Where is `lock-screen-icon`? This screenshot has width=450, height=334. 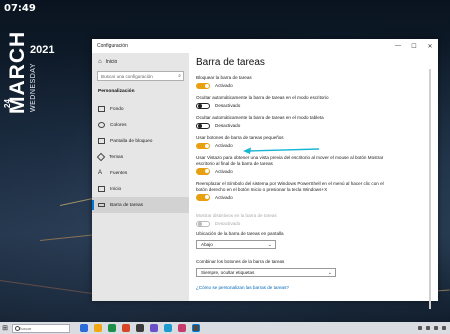
lock-screen-icon is located at coordinates (101, 141).